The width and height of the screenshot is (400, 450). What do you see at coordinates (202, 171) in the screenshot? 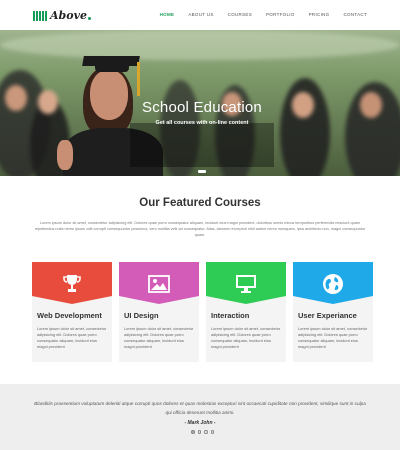
I see `slider-indicator` at bounding box center [202, 171].